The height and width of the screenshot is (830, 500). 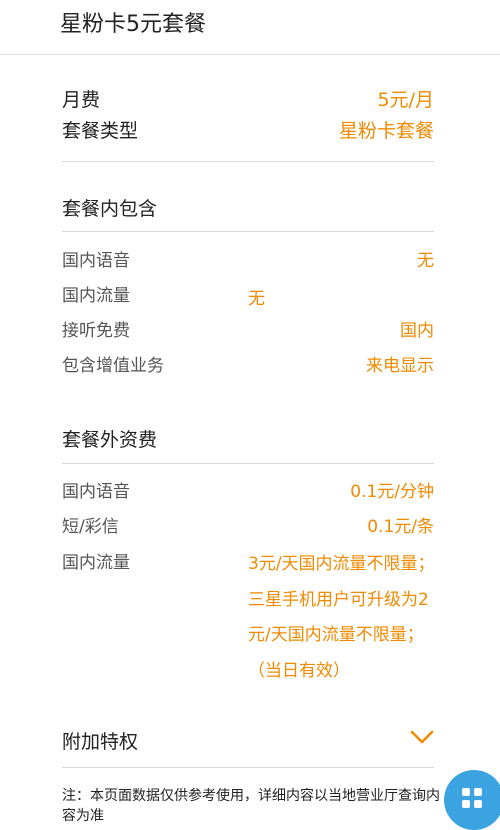 I want to click on extra-row-sms: 短/彩信 0.1元/条, so click(x=248, y=527).